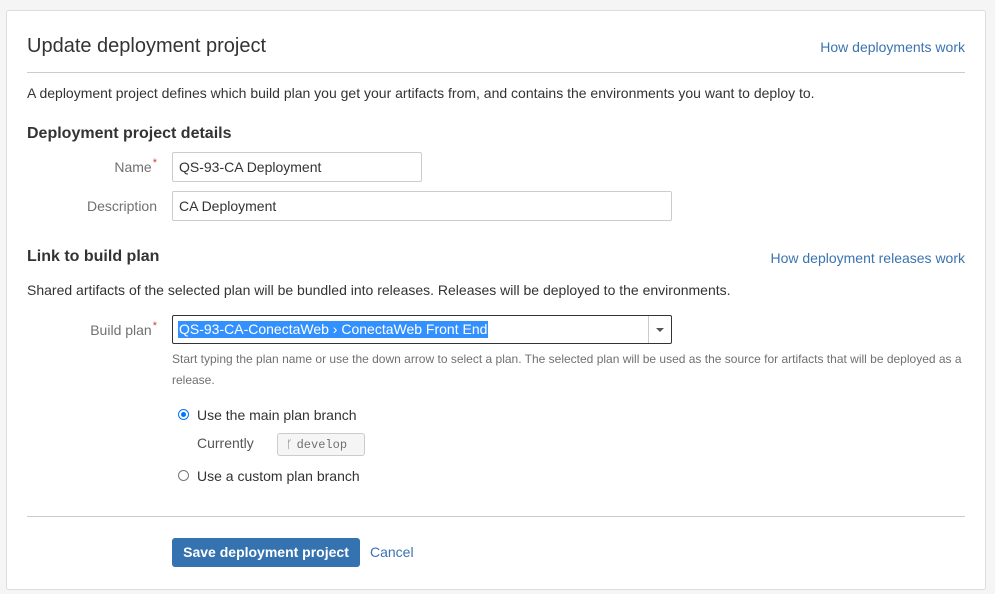  I want to click on build-plan-required-marker: *, so click(154, 326).